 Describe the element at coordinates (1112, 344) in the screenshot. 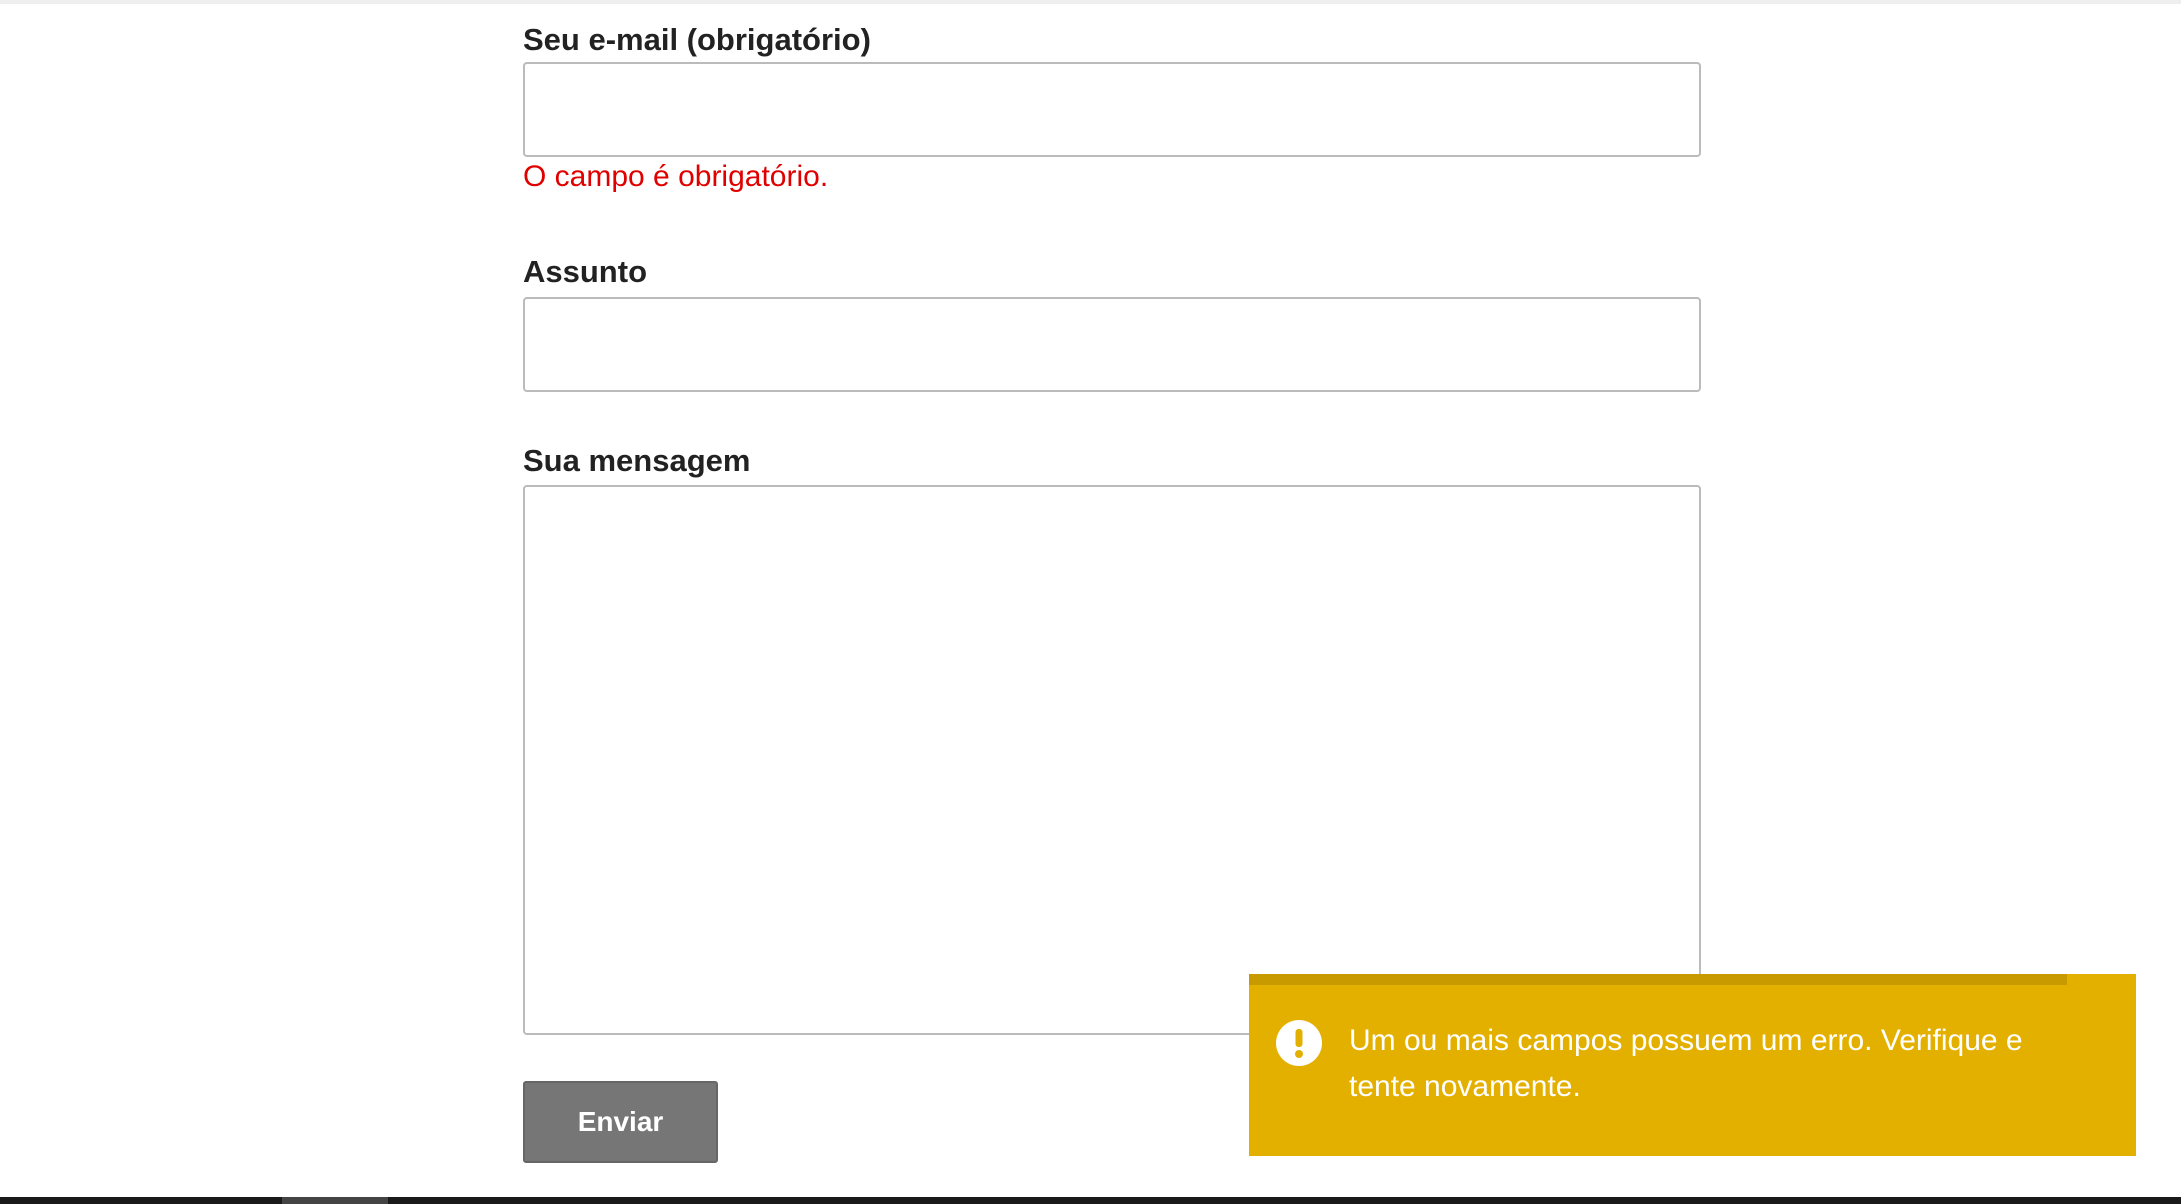

I see `subject-field` at that location.